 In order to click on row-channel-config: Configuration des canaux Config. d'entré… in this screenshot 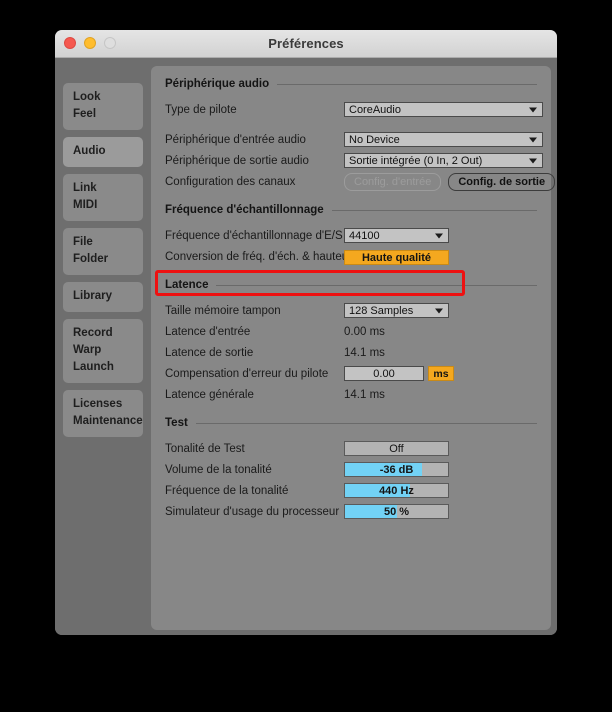, I will do `click(360, 181)`.